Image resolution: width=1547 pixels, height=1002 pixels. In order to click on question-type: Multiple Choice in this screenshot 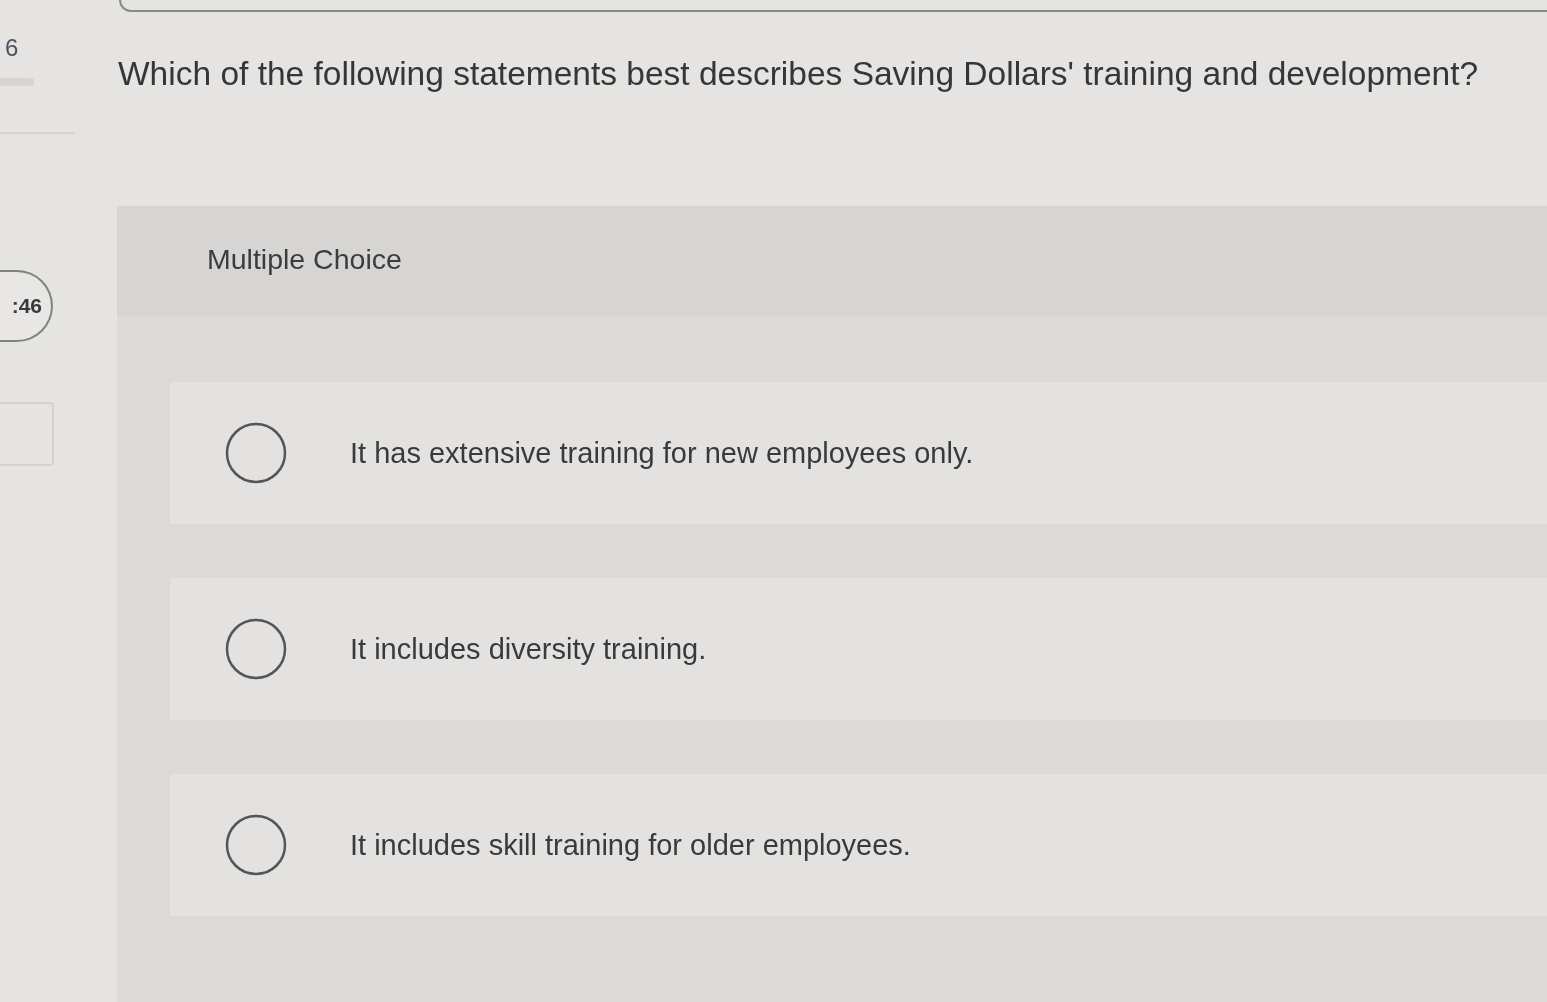, I will do `click(304, 259)`.